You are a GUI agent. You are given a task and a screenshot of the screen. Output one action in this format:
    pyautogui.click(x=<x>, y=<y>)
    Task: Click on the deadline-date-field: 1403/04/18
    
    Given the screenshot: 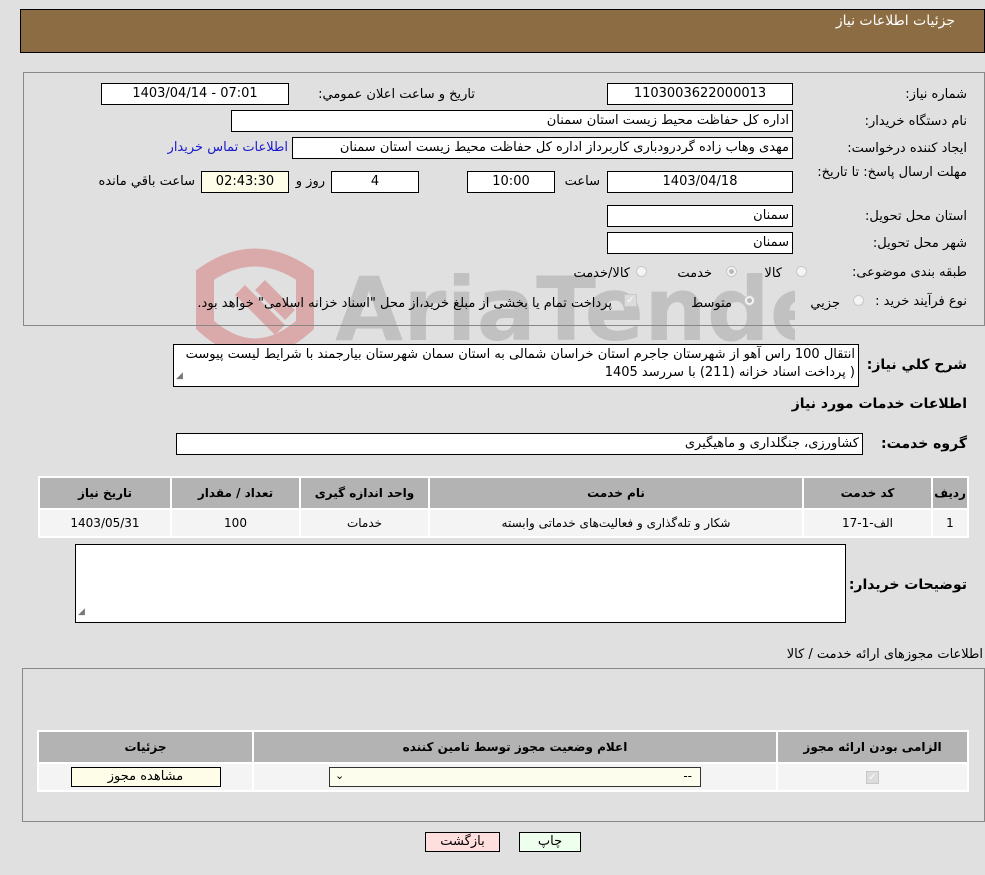 What is the action you would take?
    pyautogui.click(x=700, y=182)
    